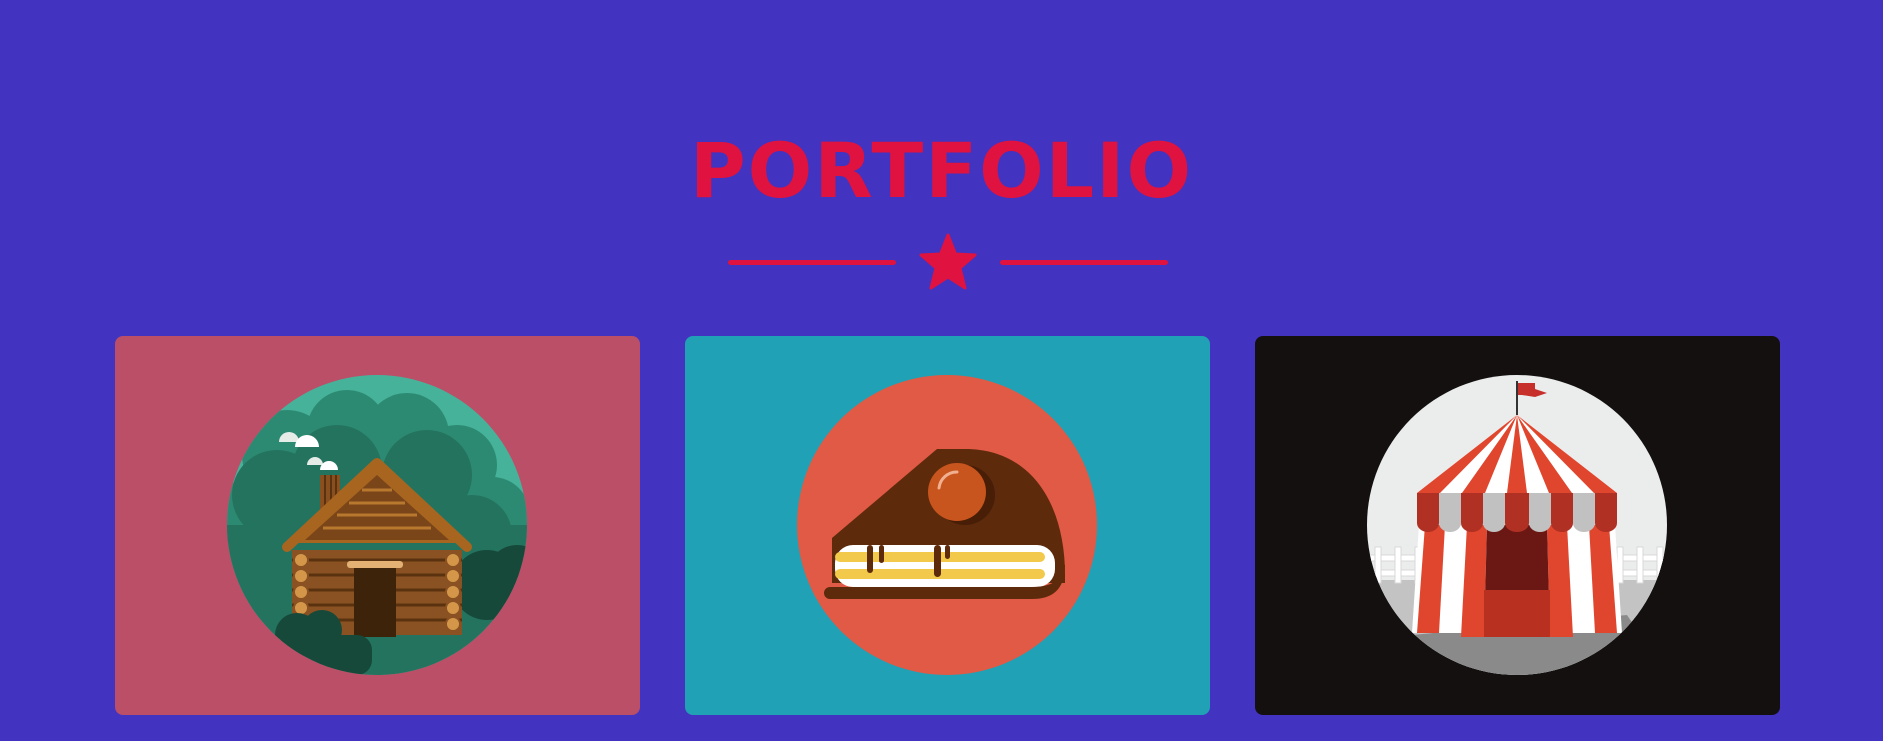 This screenshot has width=1883, height=741. I want to click on cake-slice-illustration, so click(947, 525).